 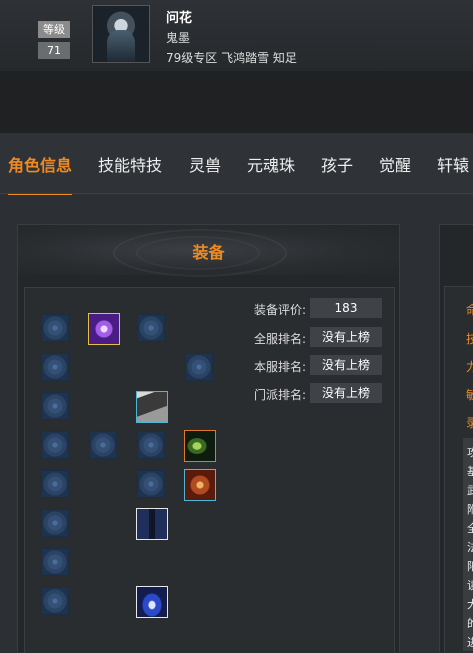 What do you see at coordinates (205, 163) in the screenshot?
I see `tab-pets: 灵兽` at bounding box center [205, 163].